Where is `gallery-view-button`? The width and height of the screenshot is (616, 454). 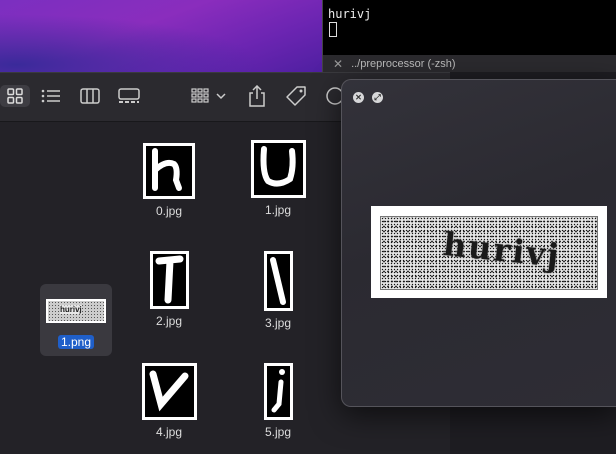 gallery-view-button is located at coordinates (129, 96).